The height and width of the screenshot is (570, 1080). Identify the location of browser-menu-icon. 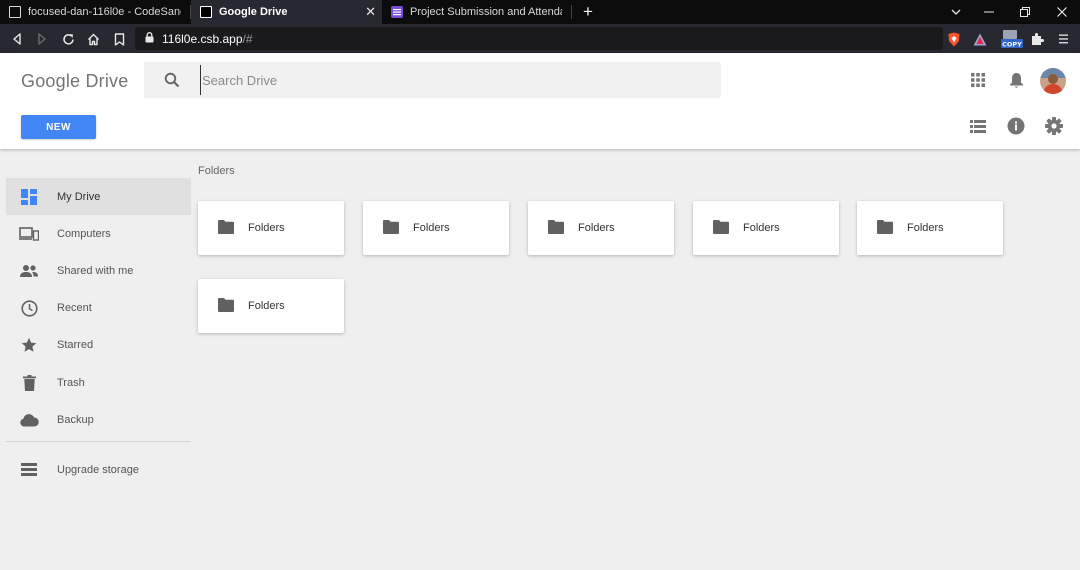
(1063, 39).